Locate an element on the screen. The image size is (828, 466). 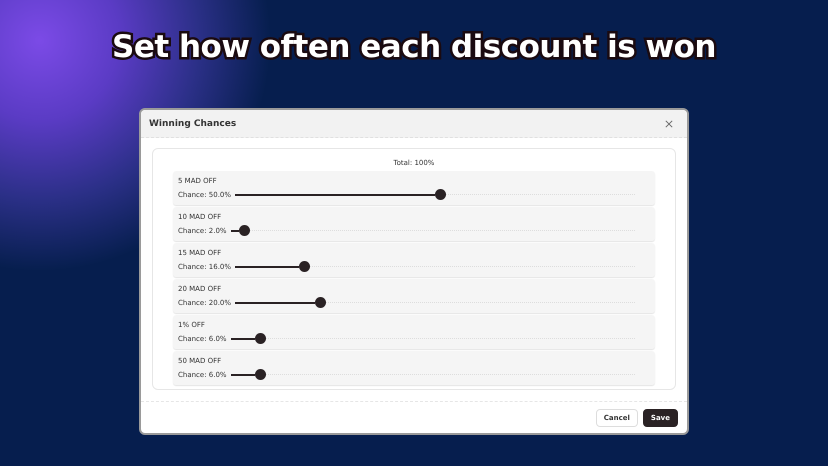
headline: Set how often each discount is won is located at coordinates (414, 47).